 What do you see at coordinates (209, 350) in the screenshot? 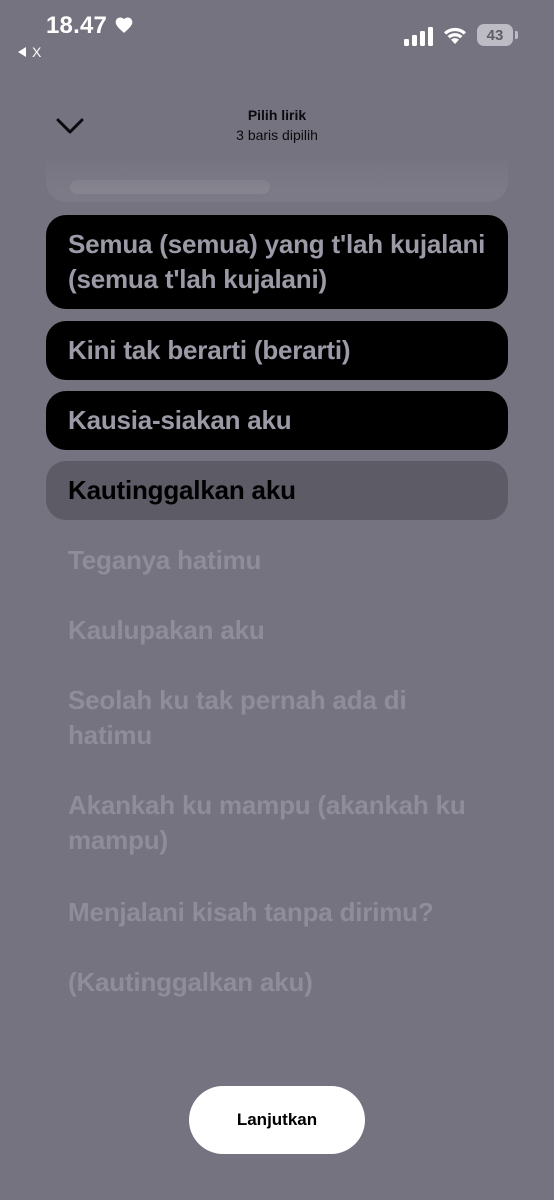
I see `lyric-text: Kini tak berarti (berarti)` at bounding box center [209, 350].